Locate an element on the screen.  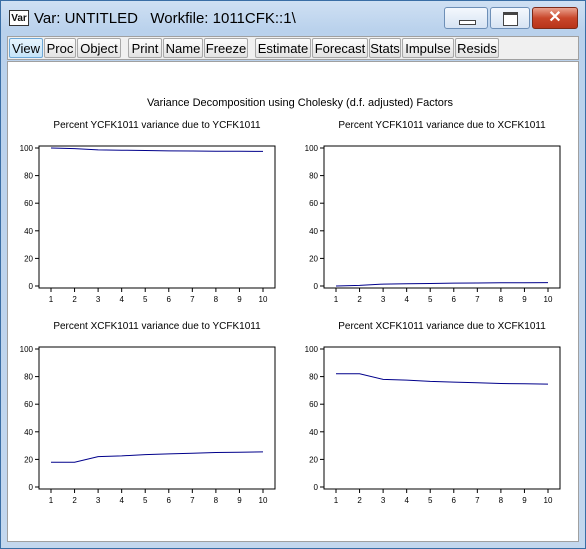
estimate-button: Estimate is located at coordinates (283, 48).